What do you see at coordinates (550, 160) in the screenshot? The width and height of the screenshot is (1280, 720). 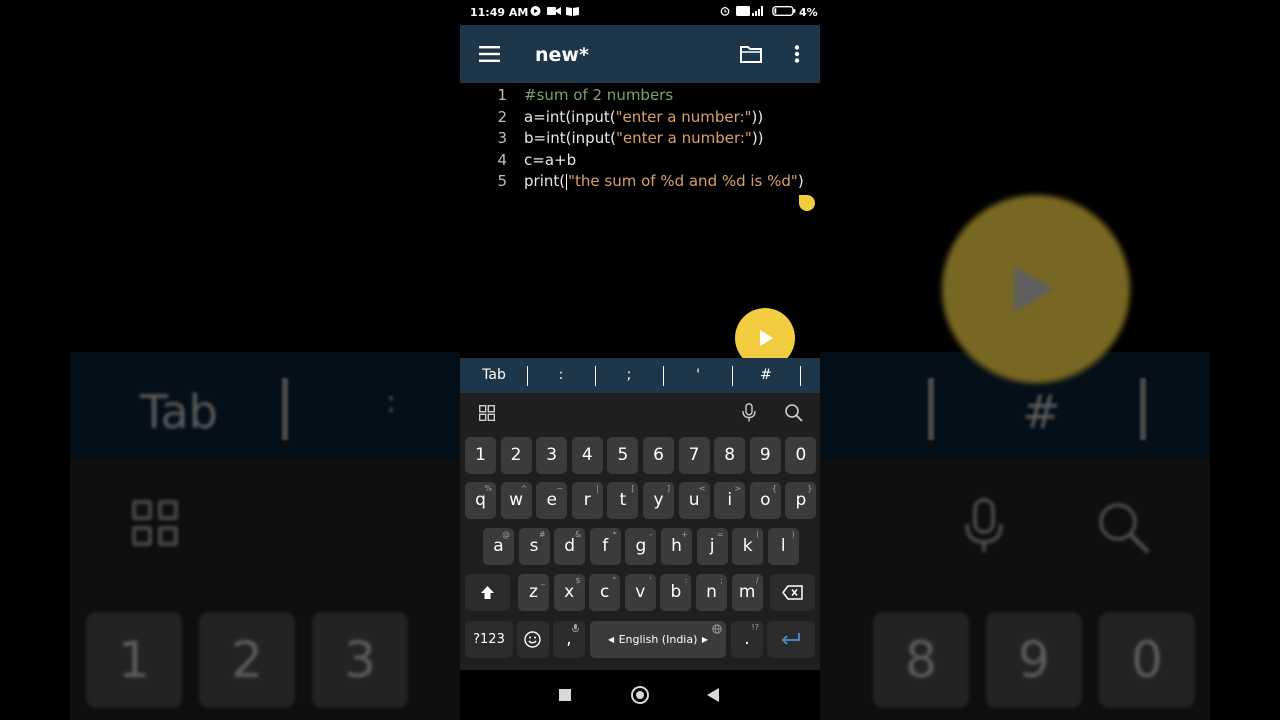 I see `code-text: c=a+b` at bounding box center [550, 160].